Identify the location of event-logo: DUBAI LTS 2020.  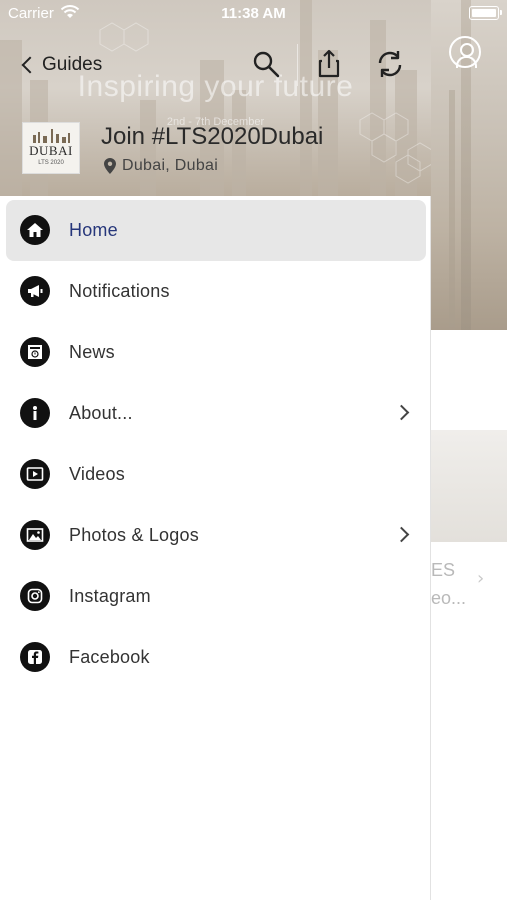
(51, 148).